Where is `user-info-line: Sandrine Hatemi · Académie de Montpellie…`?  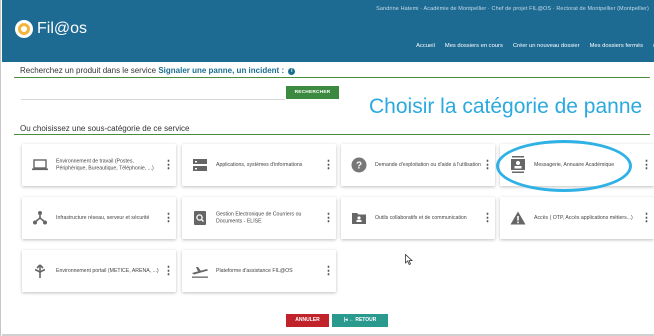 user-info-line: Sandrine Hatemi · Académie de Montpellie… is located at coordinates (512, 9).